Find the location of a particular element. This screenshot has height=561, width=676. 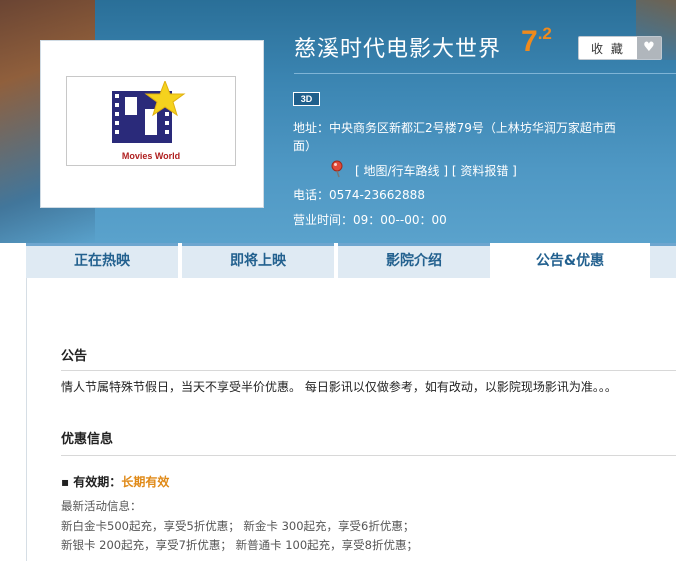

address-line-1: 地址：中央商务区新都汇2号楼79号（上林坊华润万家超市西 is located at coordinates (454, 128).